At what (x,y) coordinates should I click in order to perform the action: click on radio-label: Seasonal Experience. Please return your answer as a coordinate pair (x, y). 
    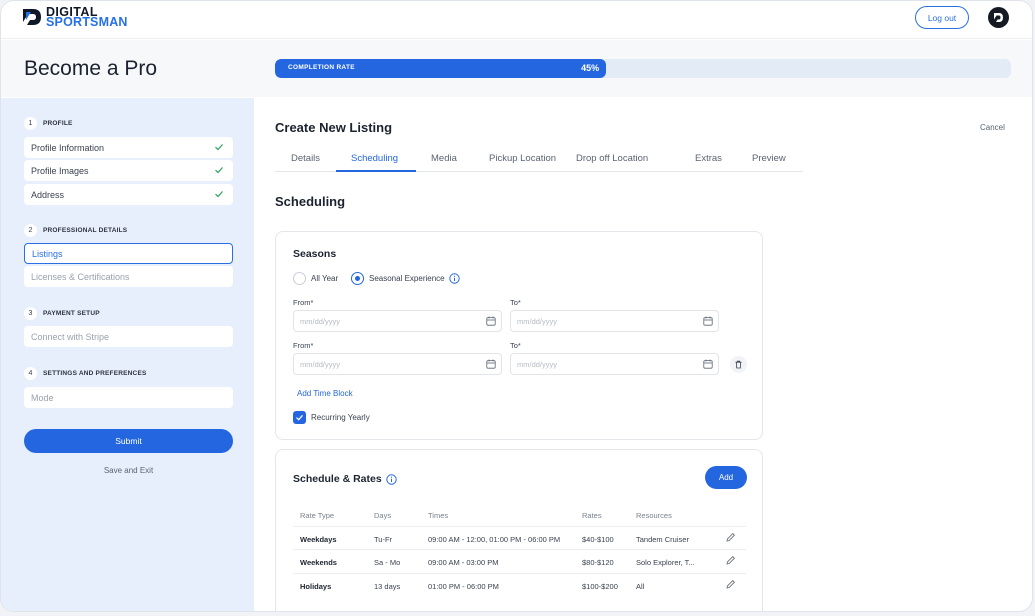
    Looking at the image, I should click on (407, 278).